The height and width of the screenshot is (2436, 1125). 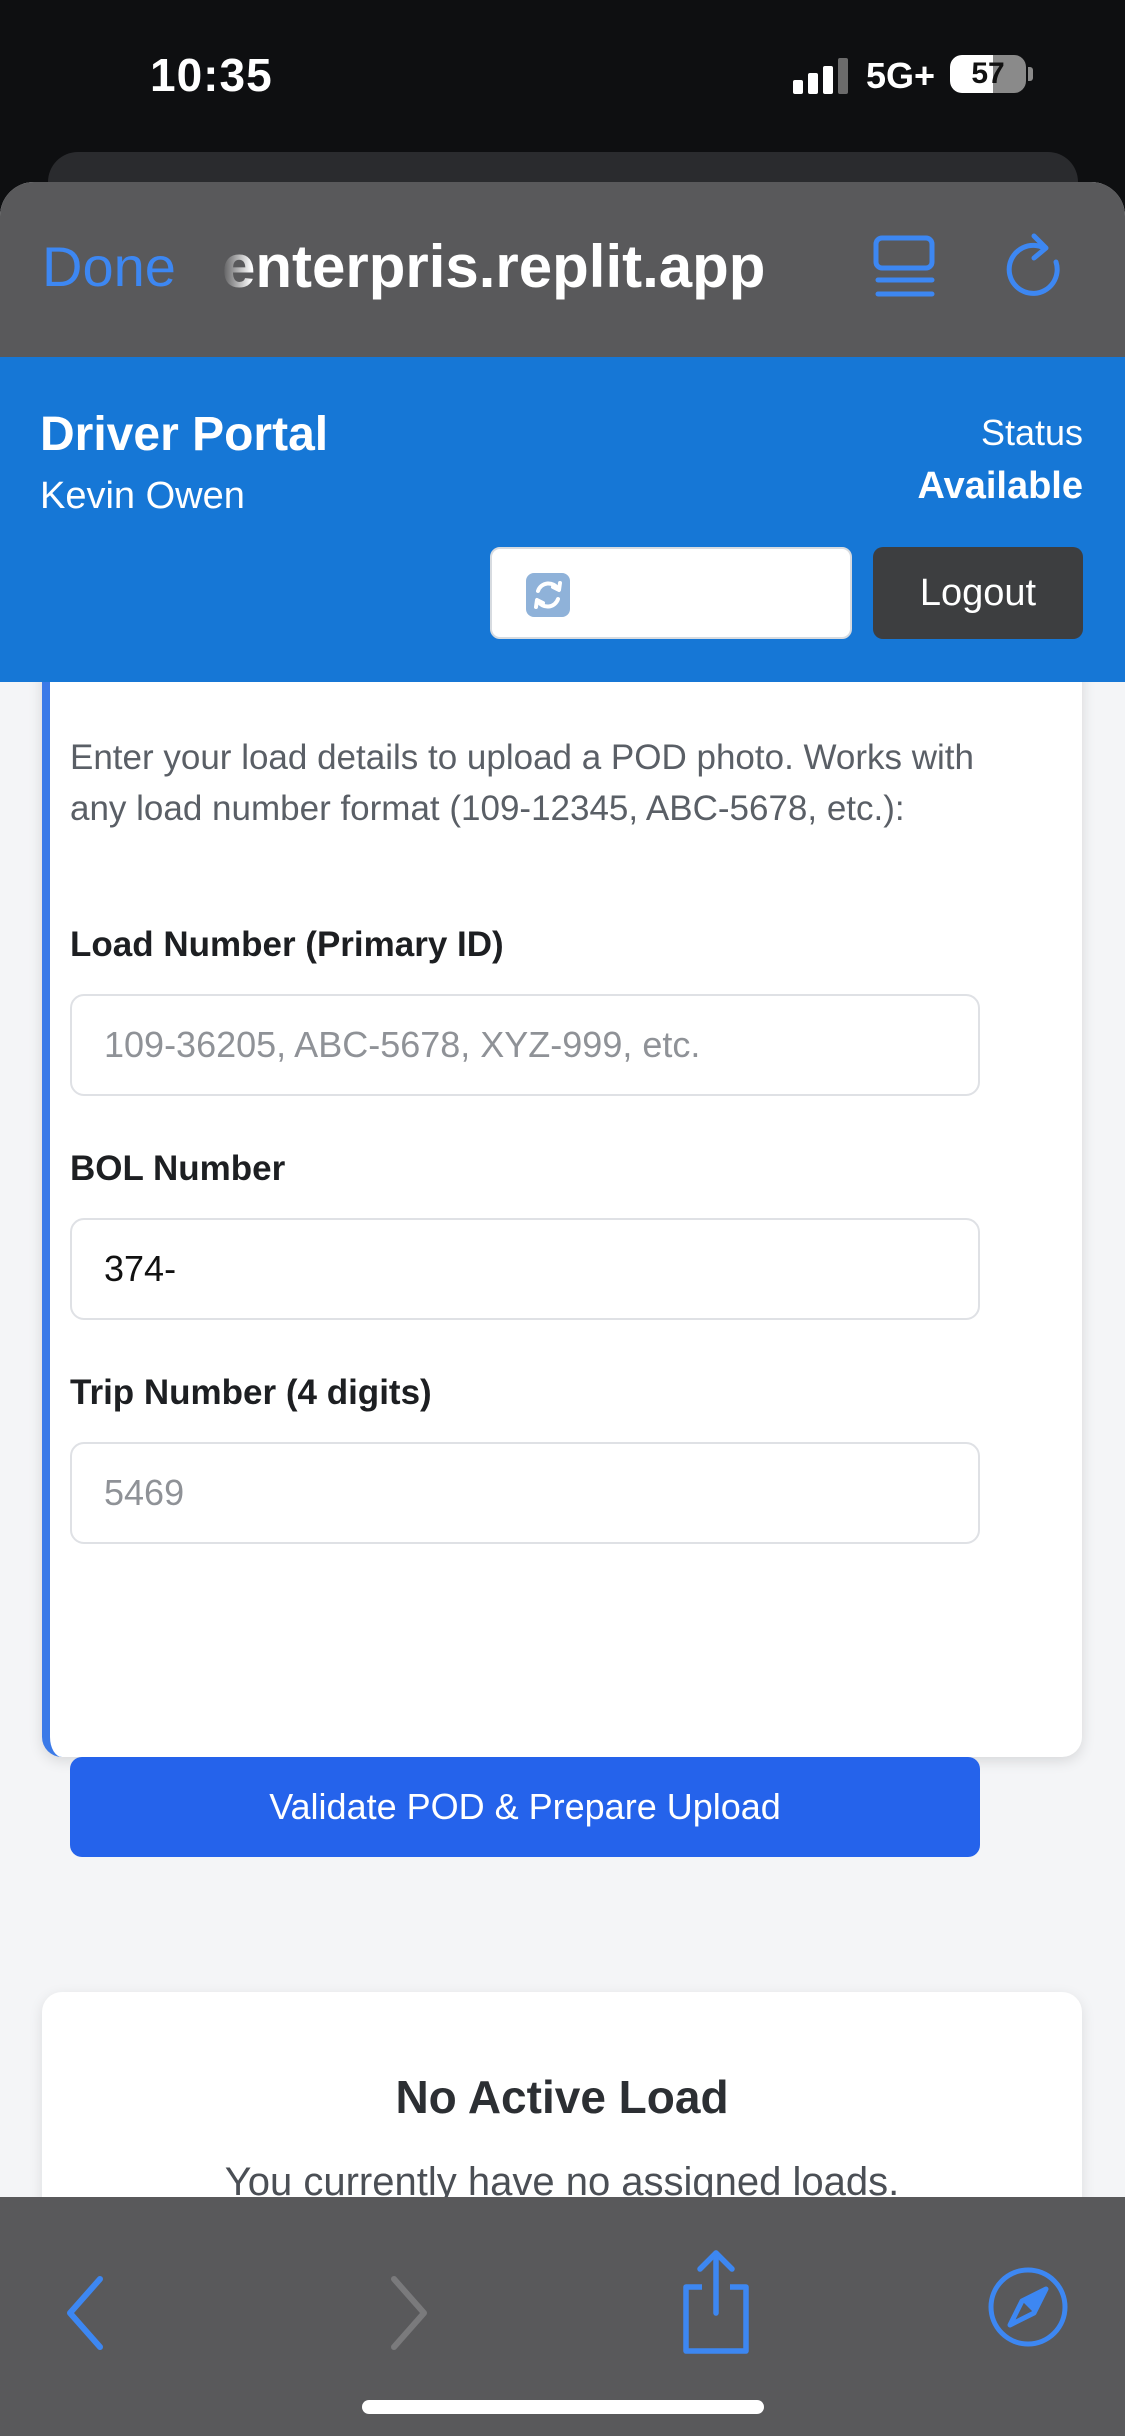 I want to click on no-active-load-title: No Active Load, so click(x=562, y=2097).